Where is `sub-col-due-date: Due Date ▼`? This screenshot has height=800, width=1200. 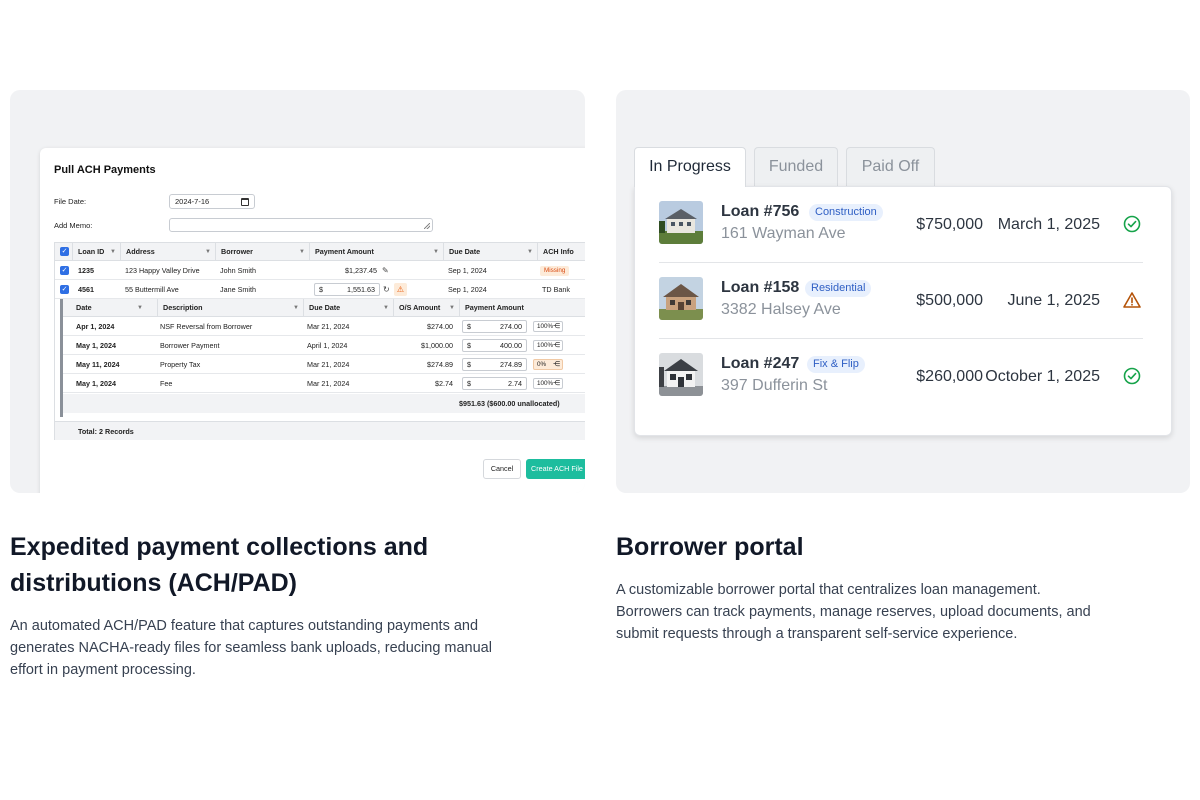
sub-col-due-date: Due Date ▼ is located at coordinates (348, 308).